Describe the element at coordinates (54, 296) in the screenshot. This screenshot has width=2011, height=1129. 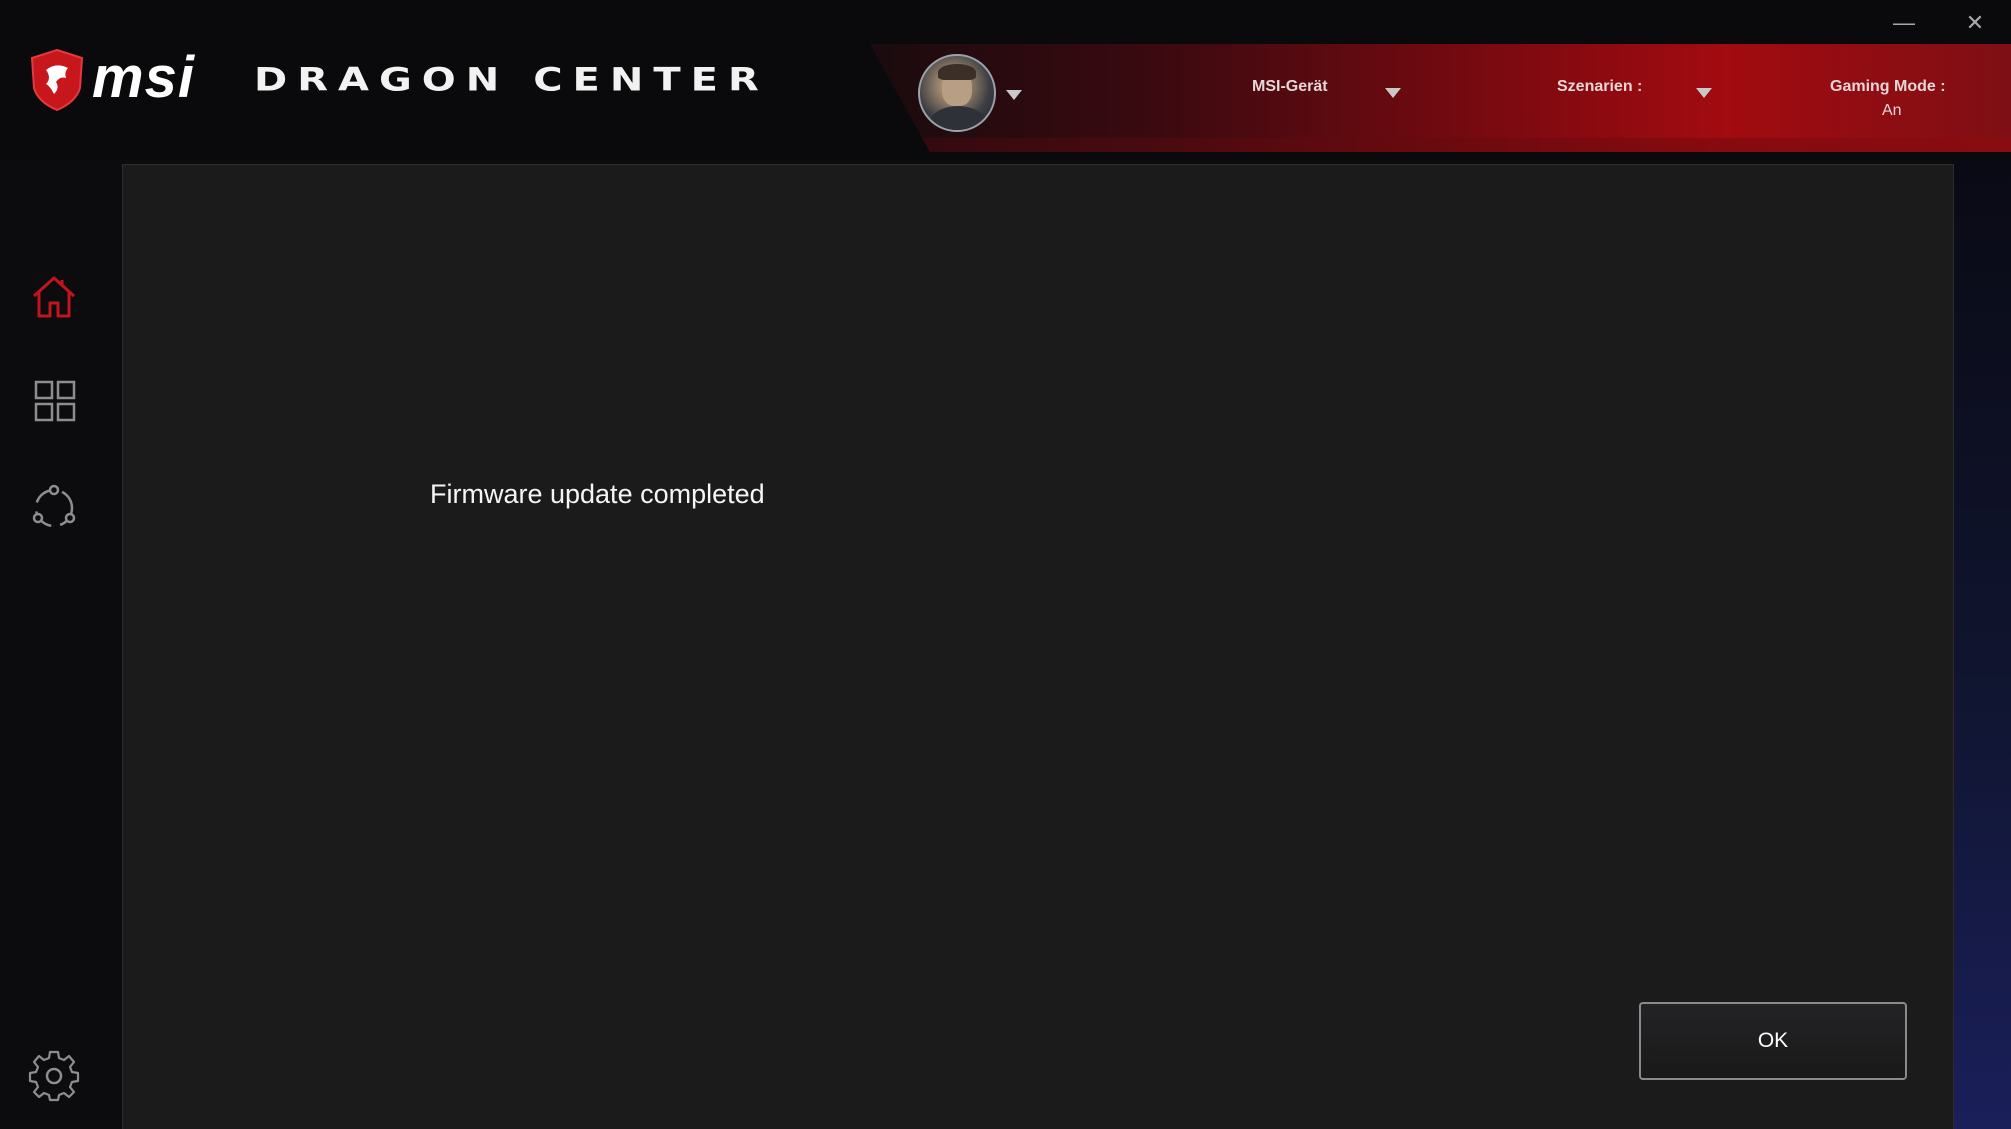
I see `home-icon` at that location.